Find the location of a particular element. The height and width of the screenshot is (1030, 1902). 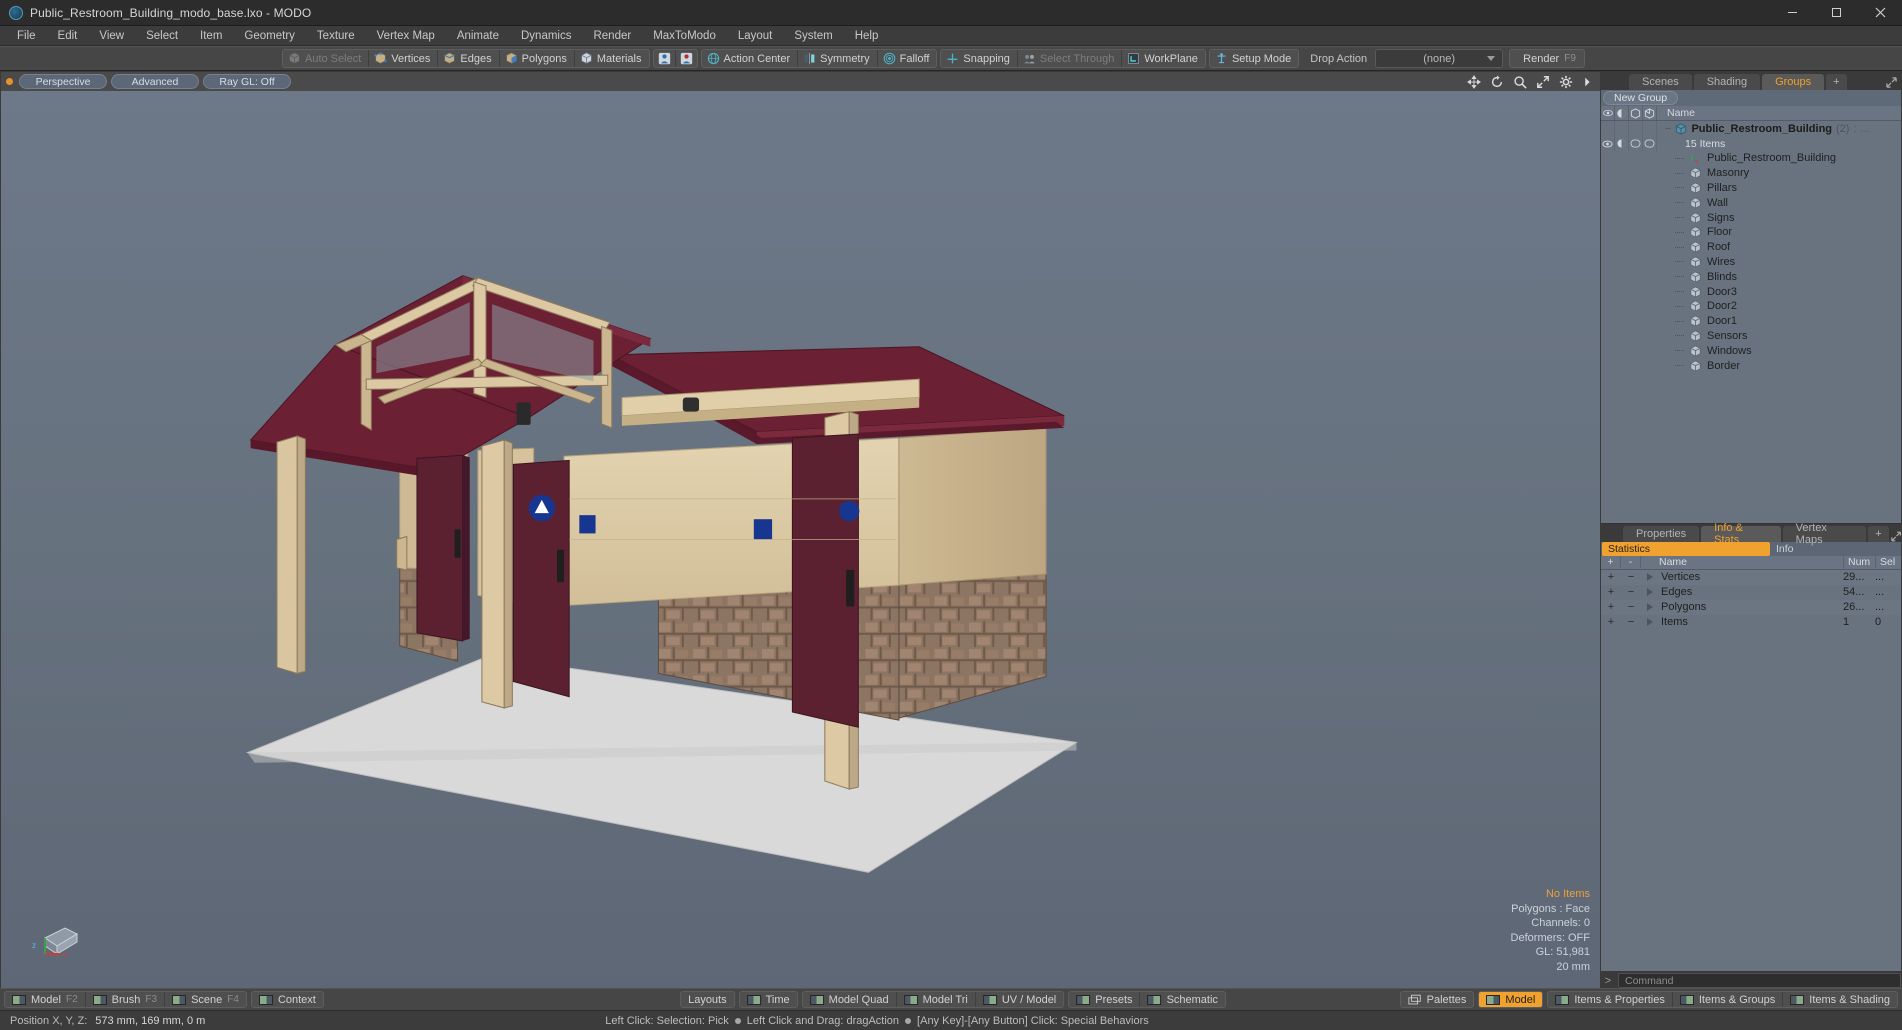

edges-button: Edges is located at coordinates (469, 58).